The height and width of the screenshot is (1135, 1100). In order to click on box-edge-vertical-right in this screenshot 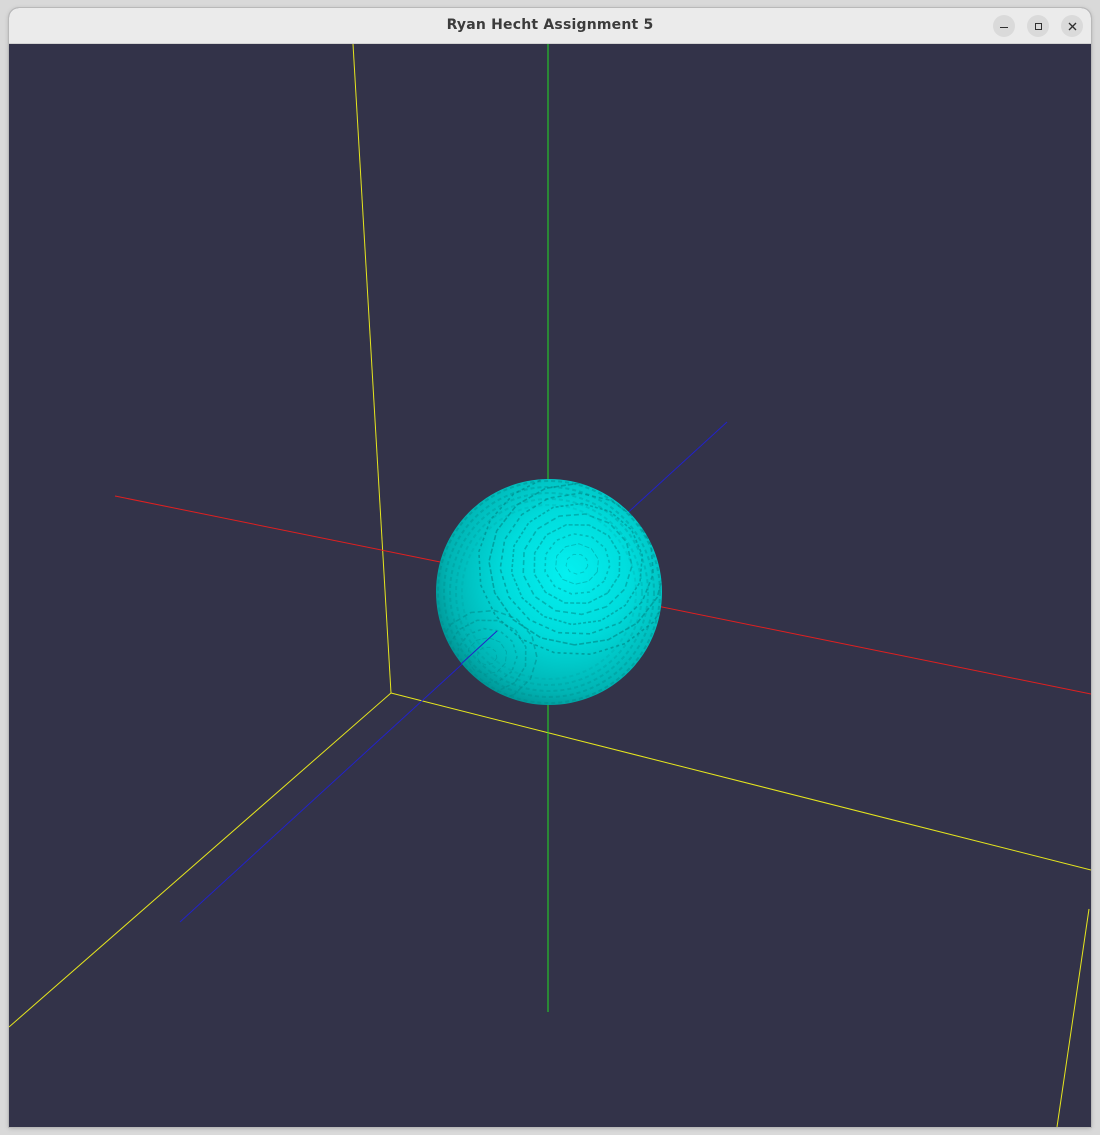, I will do `click(1073, 1017)`.